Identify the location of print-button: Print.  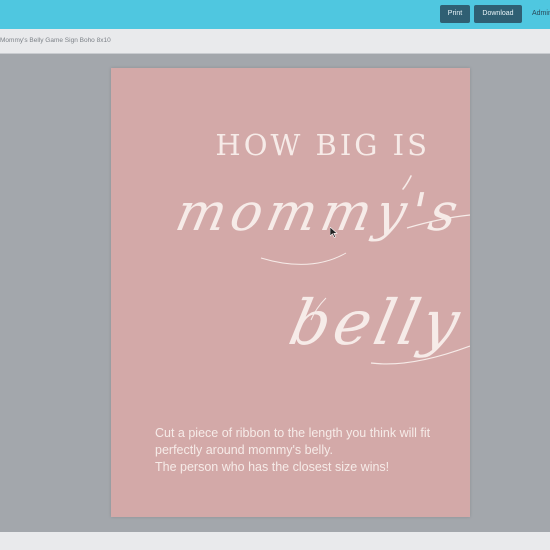
(455, 14).